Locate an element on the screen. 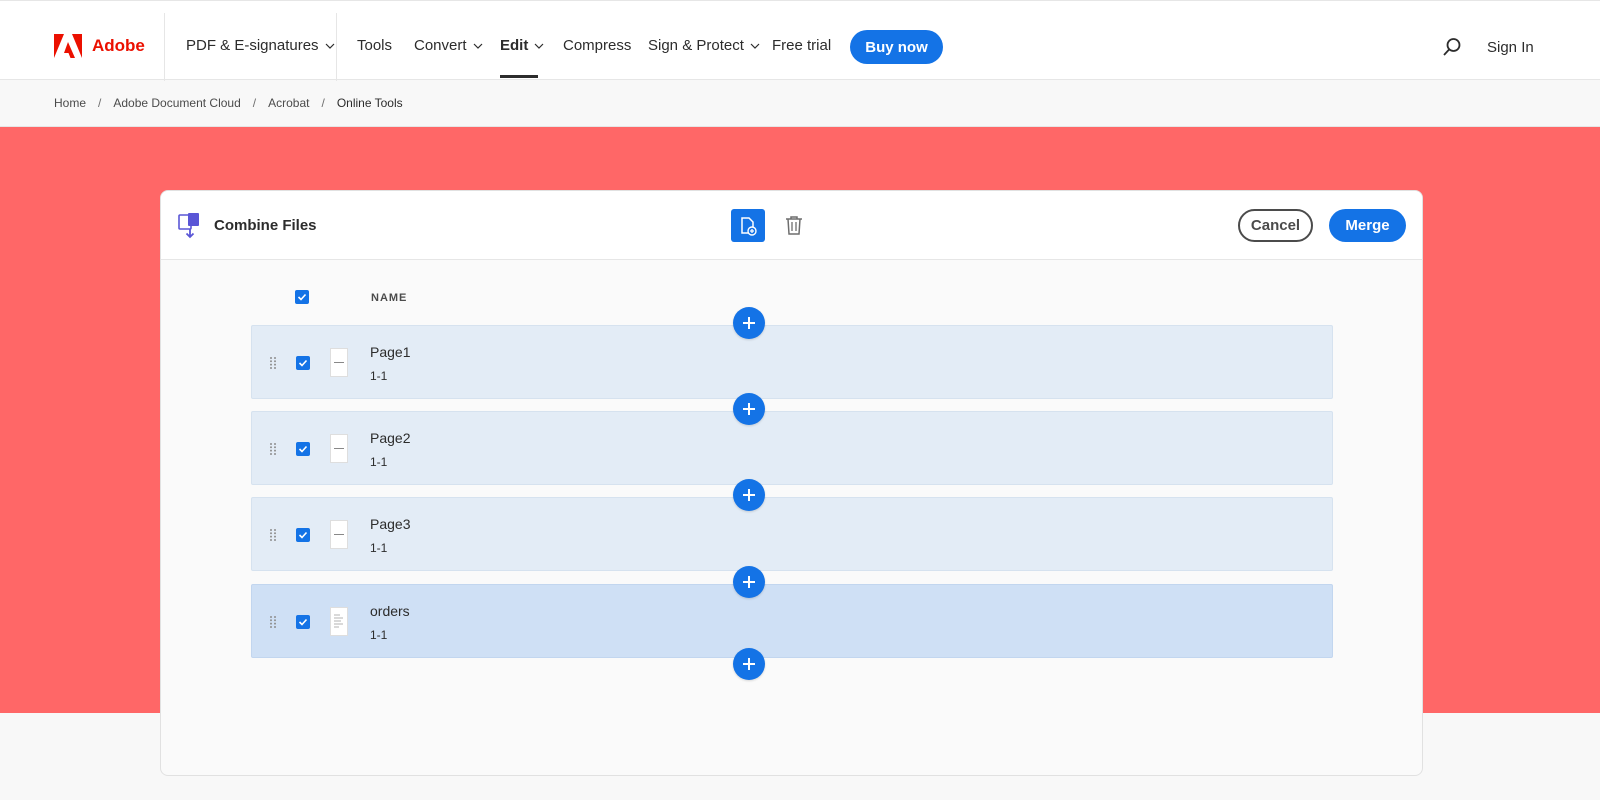  file-row: Page3 1-1 is located at coordinates (792, 534).